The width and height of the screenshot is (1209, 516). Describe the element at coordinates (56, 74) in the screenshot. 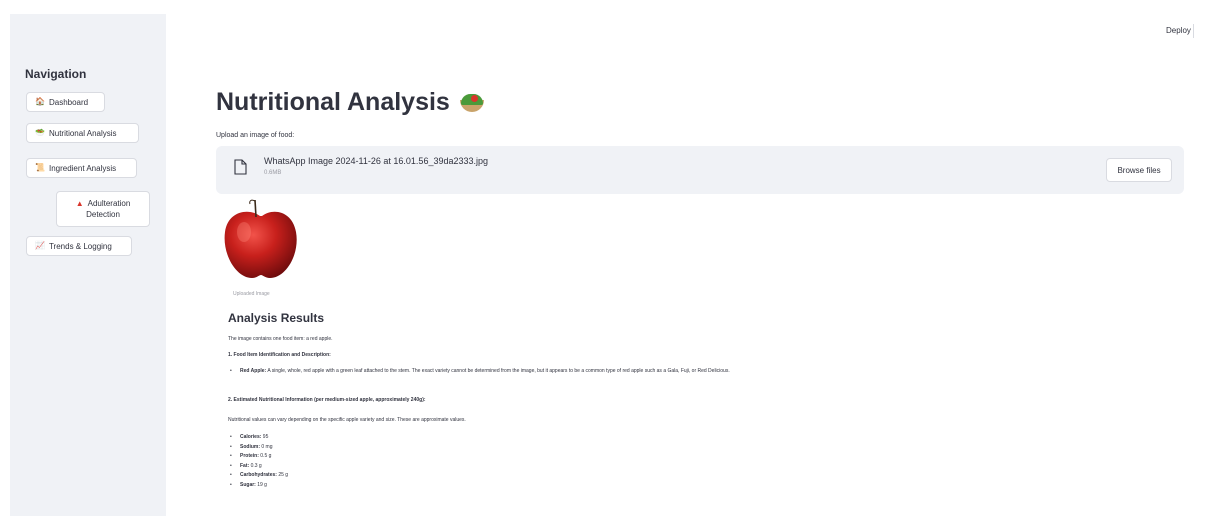

I see `nav-heading: Navigation` at that location.